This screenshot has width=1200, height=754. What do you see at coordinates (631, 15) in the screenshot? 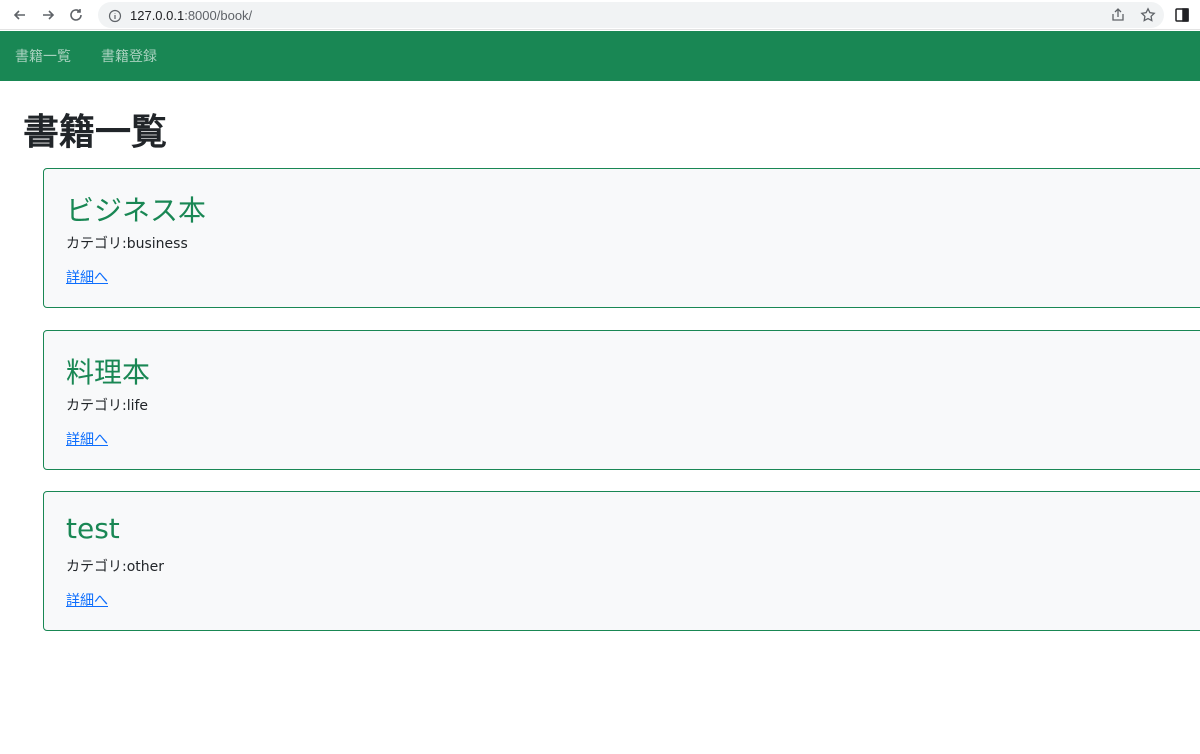
I see `address-bar: 127.0.0.1:8000/book/` at bounding box center [631, 15].